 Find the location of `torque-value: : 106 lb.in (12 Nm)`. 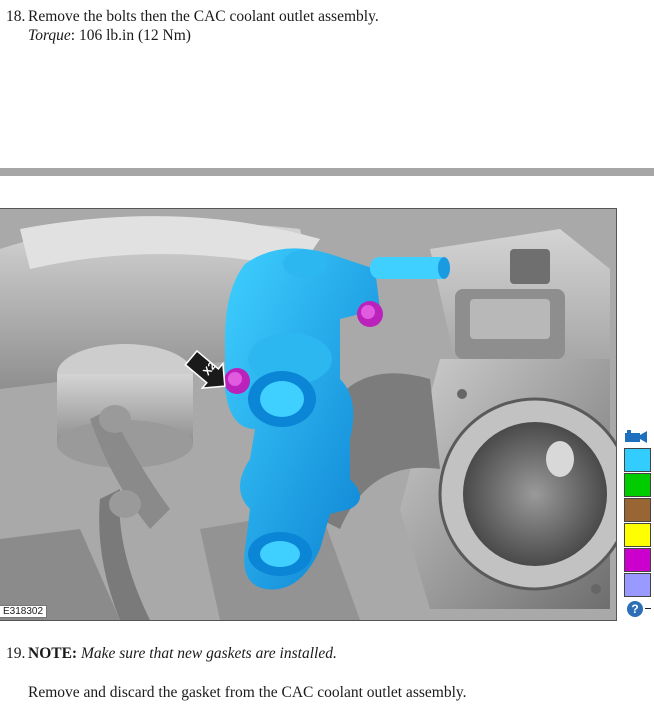

torque-value: : 106 lb.in (12 Nm) is located at coordinates (130, 35).